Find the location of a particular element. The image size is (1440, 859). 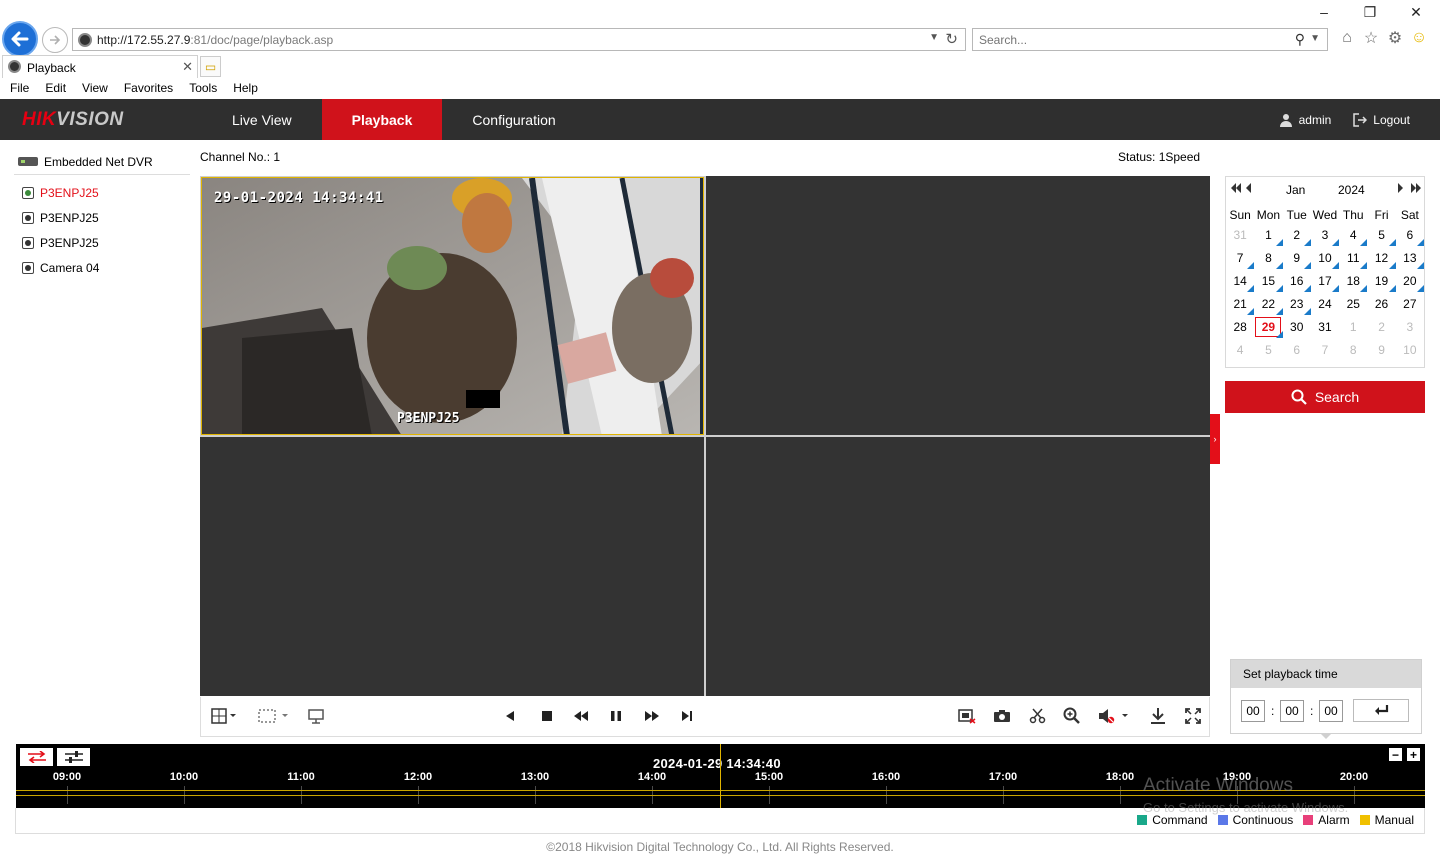

calendar-day: 23 is located at coordinates (1297, 303).